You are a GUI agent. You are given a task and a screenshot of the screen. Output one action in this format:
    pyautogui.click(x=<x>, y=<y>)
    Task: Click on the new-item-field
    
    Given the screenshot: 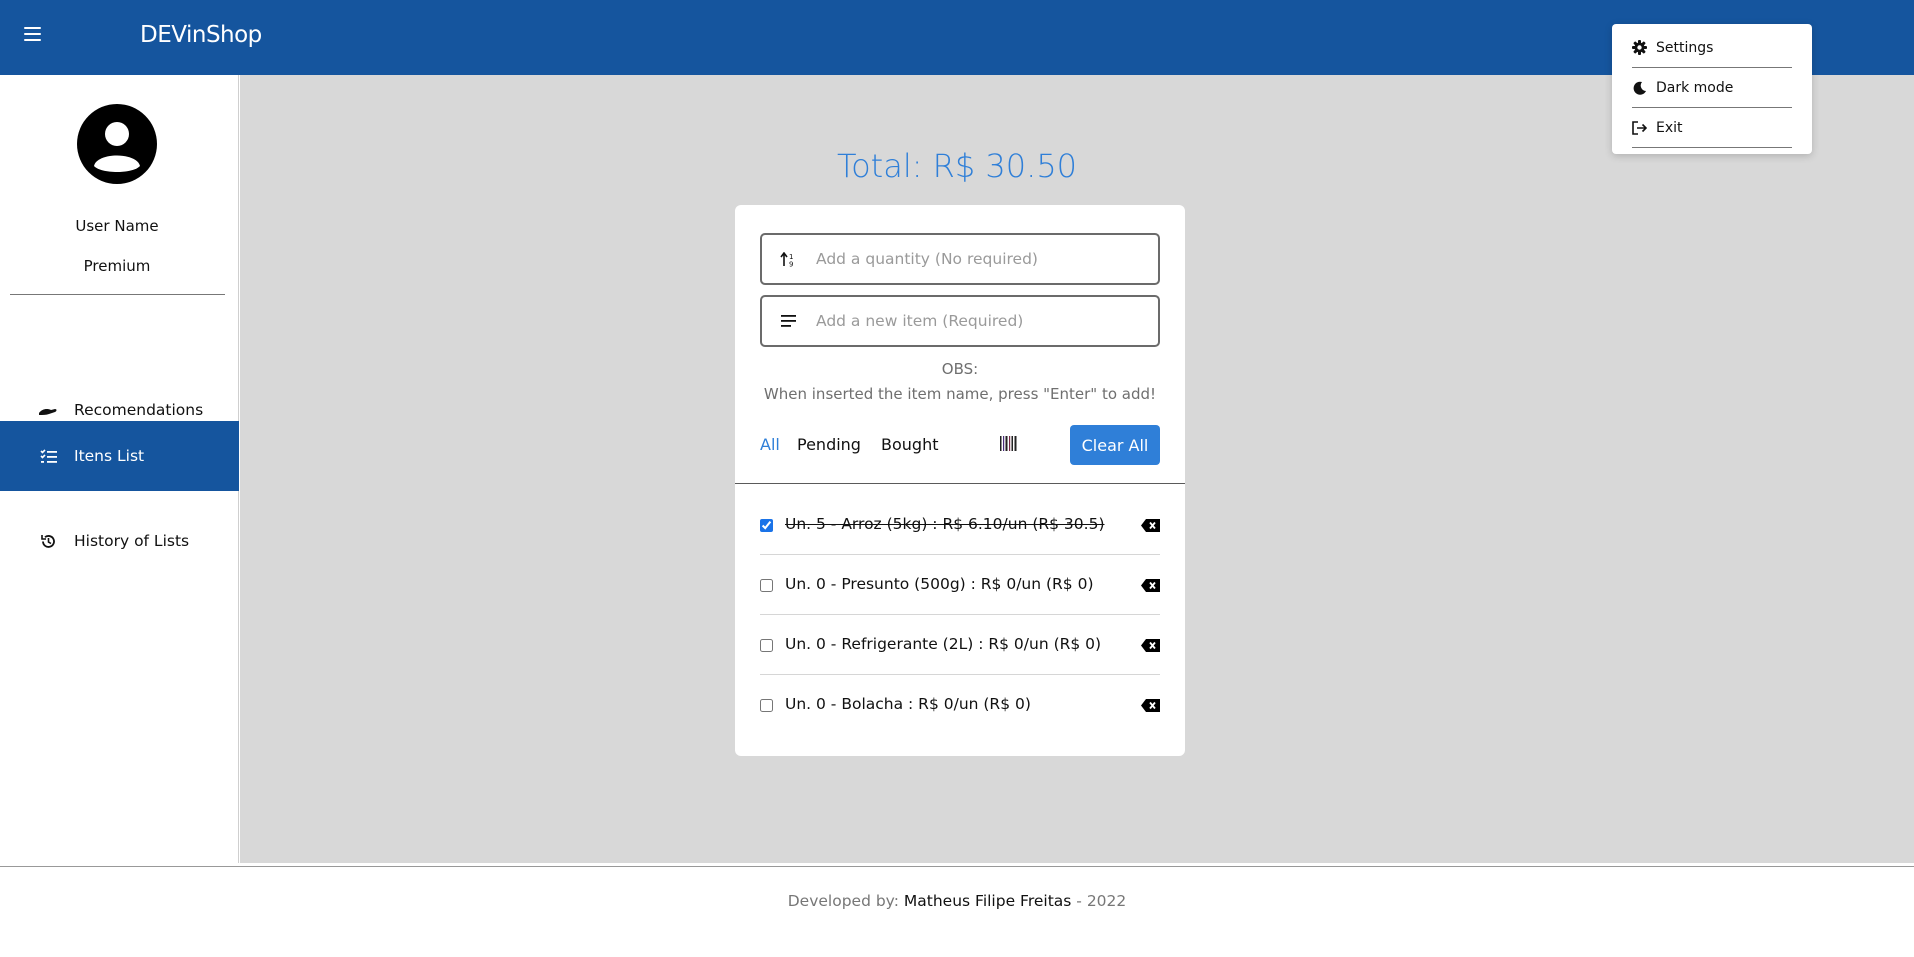 What is the action you would take?
    pyautogui.click(x=960, y=321)
    